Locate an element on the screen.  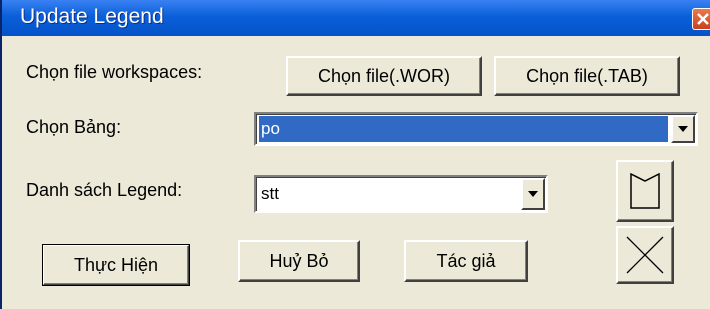
choose-tab-button: Chọn file(.TAB) is located at coordinates (587, 76).